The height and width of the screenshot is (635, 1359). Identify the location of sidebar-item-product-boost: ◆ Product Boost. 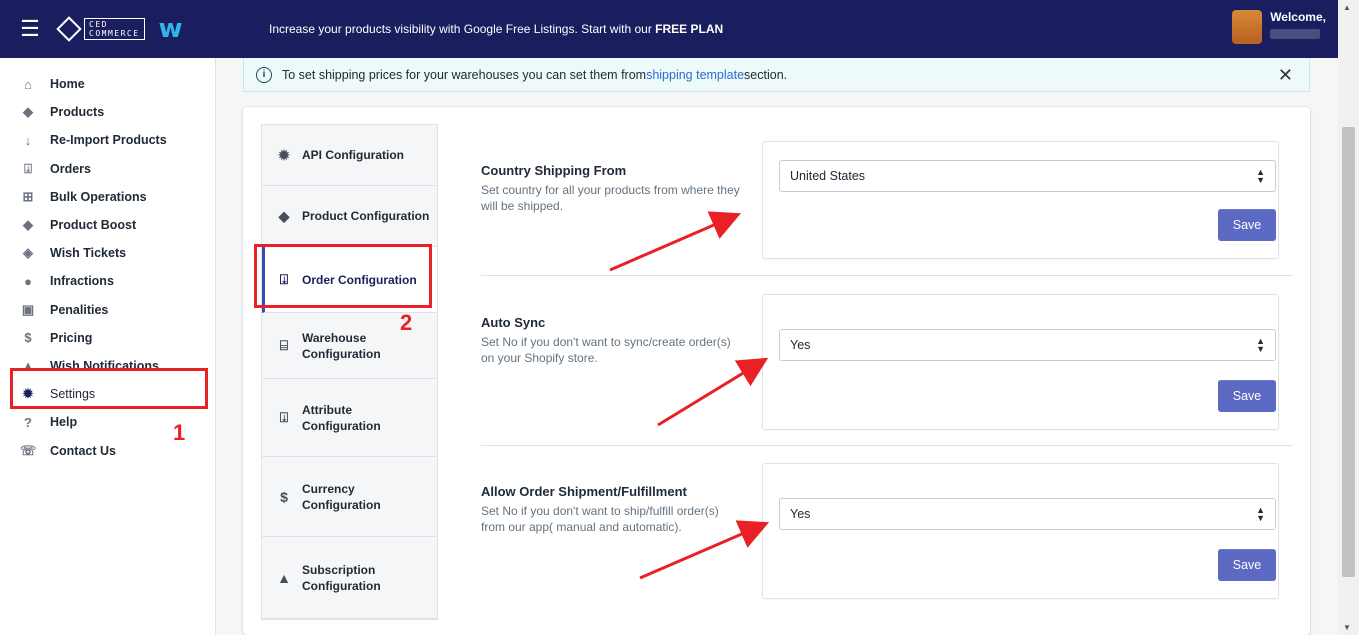
(107, 225).